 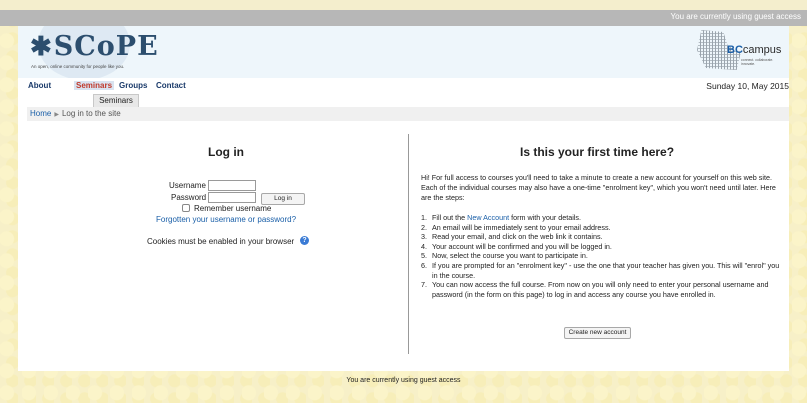 What do you see at coordinates (171, 85) in the screenshot?
I see `nav-contact: Contact` at bounding box center [171, 85].